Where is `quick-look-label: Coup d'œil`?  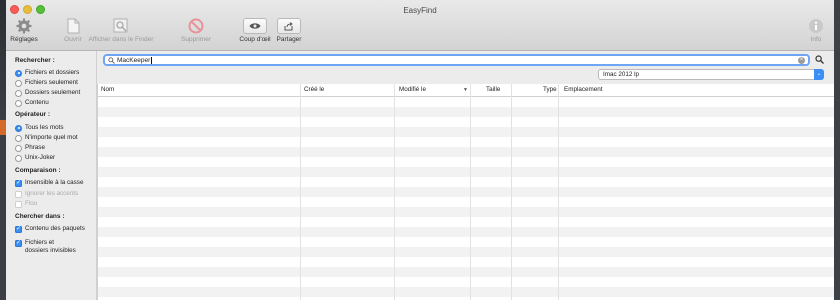 quick-look-label: Coup d'œil is located at coordinates (255, 39).